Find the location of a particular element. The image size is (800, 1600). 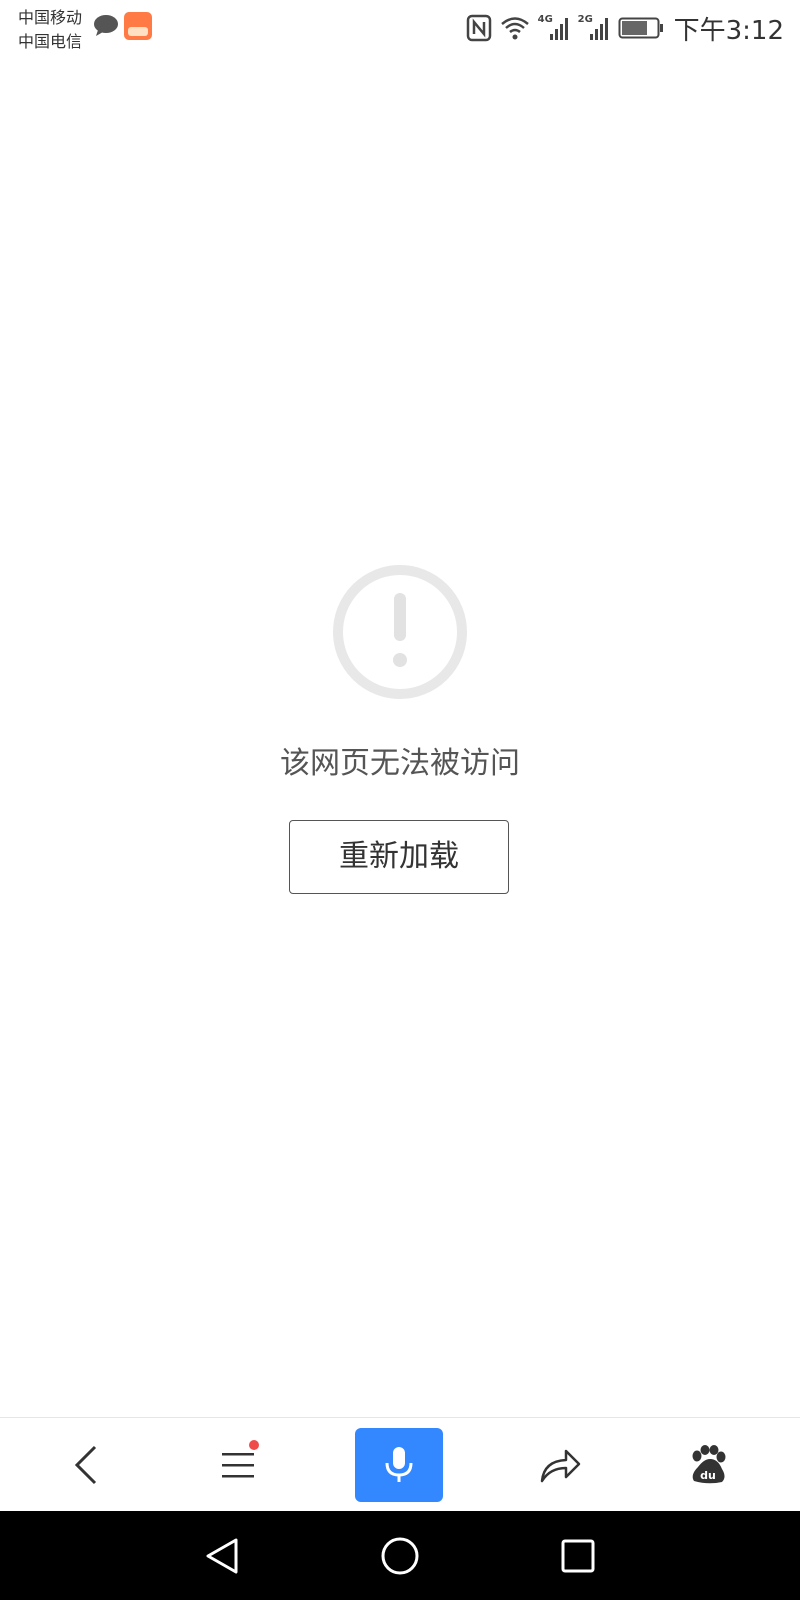

svg-text: du is located at coordinates (708, 1475).